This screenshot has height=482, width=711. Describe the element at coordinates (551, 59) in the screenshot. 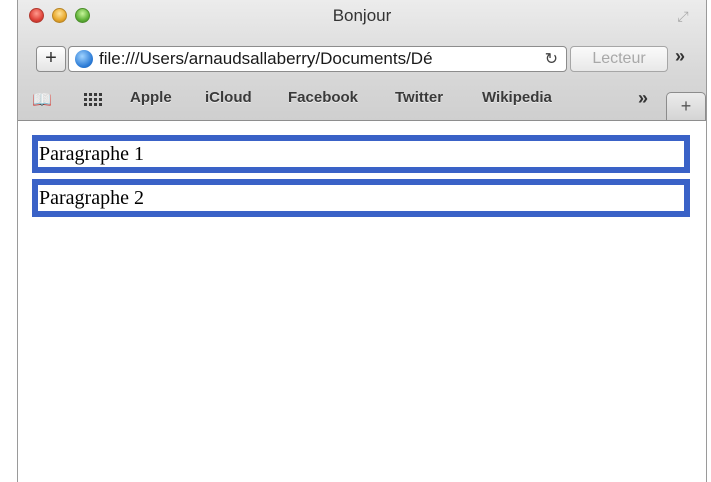

I see `reload-icon: ↻` at that location.